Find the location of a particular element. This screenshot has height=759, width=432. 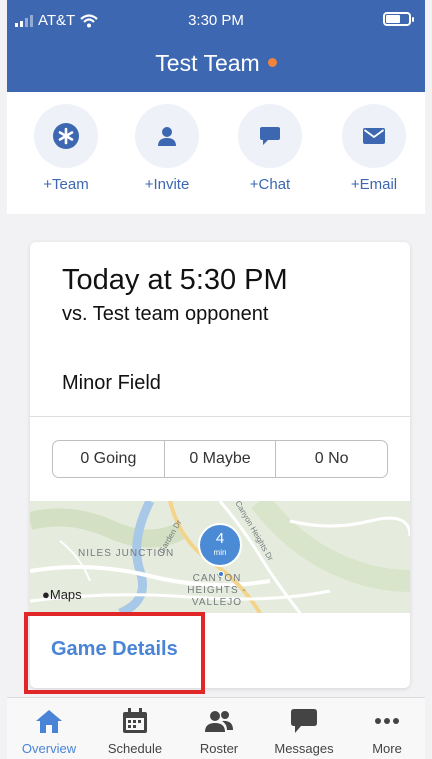

chat-button: +Chat is located at coordinates (270, 148).